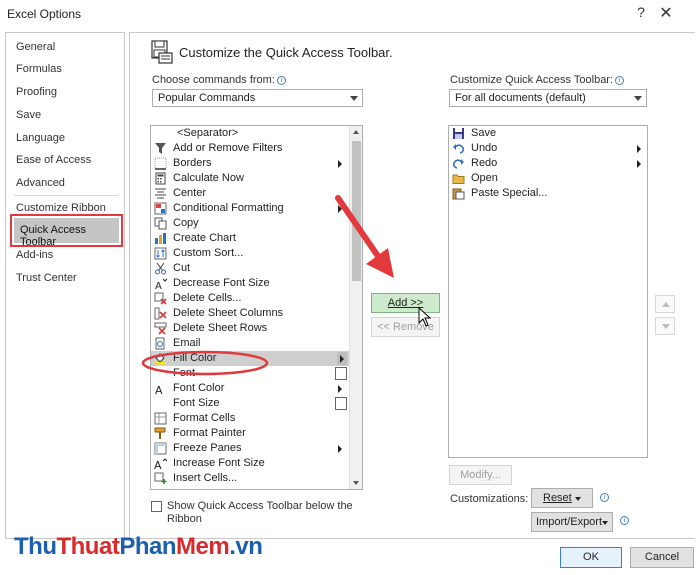  Describe the element at coordinates (250, 193) in the screenshot. I see `list-item: Center` at that location.